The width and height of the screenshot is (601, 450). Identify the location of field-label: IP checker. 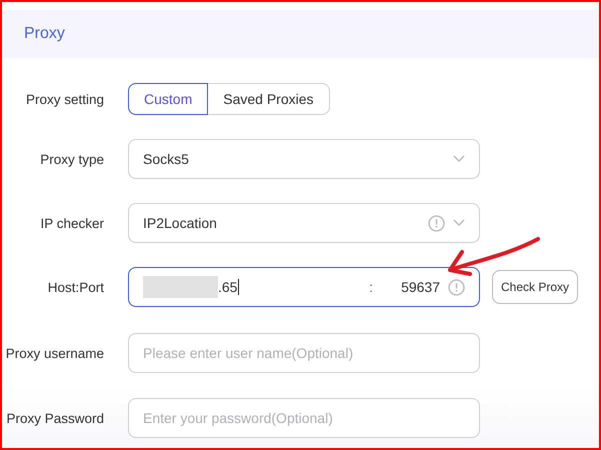
(72, 223).